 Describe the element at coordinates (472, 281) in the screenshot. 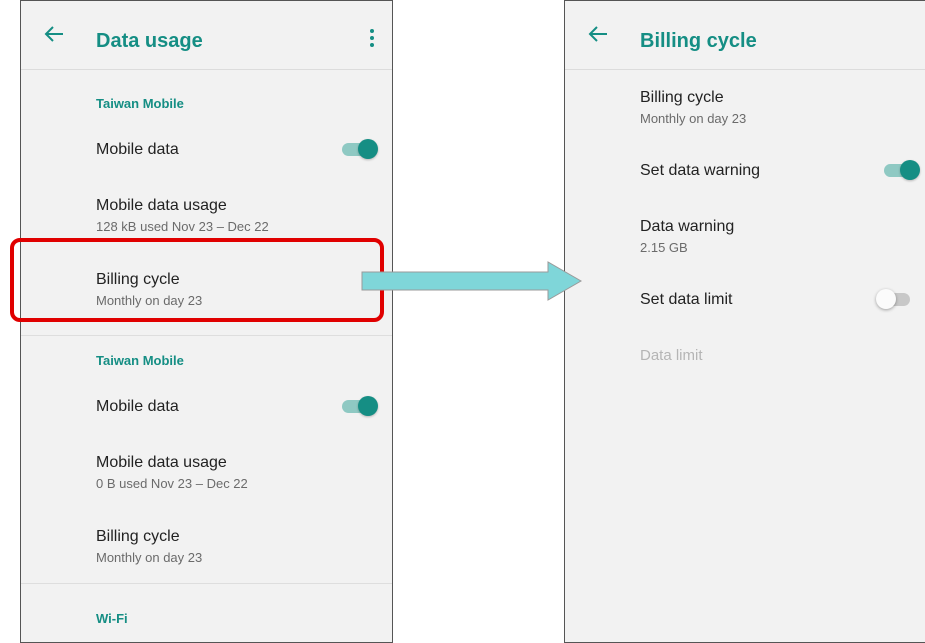

I see `callout-arrow-icon` at that location.